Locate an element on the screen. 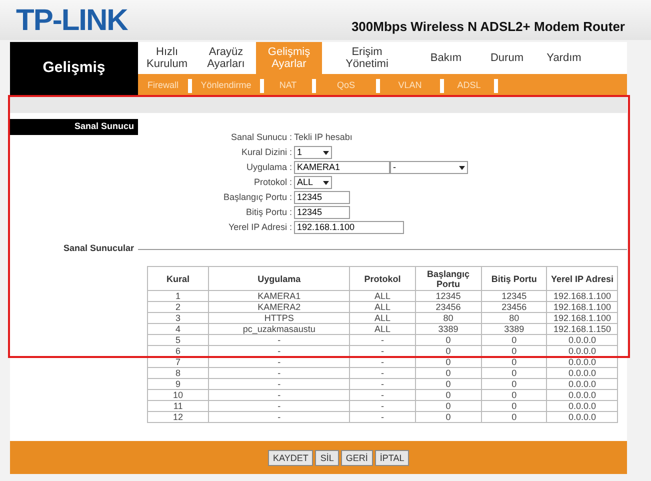 The height and width of the screenshot is (481, 651). action-button: KAYDET is located at coordinates (291, 458).